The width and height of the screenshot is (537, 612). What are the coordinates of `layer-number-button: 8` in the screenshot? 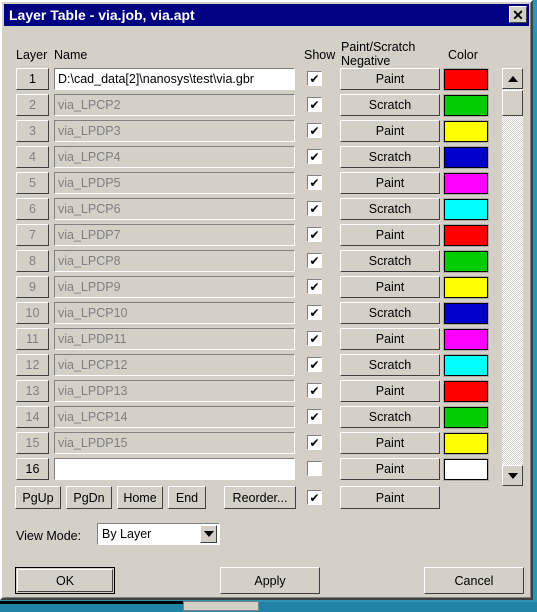 It's located at (32, 261).